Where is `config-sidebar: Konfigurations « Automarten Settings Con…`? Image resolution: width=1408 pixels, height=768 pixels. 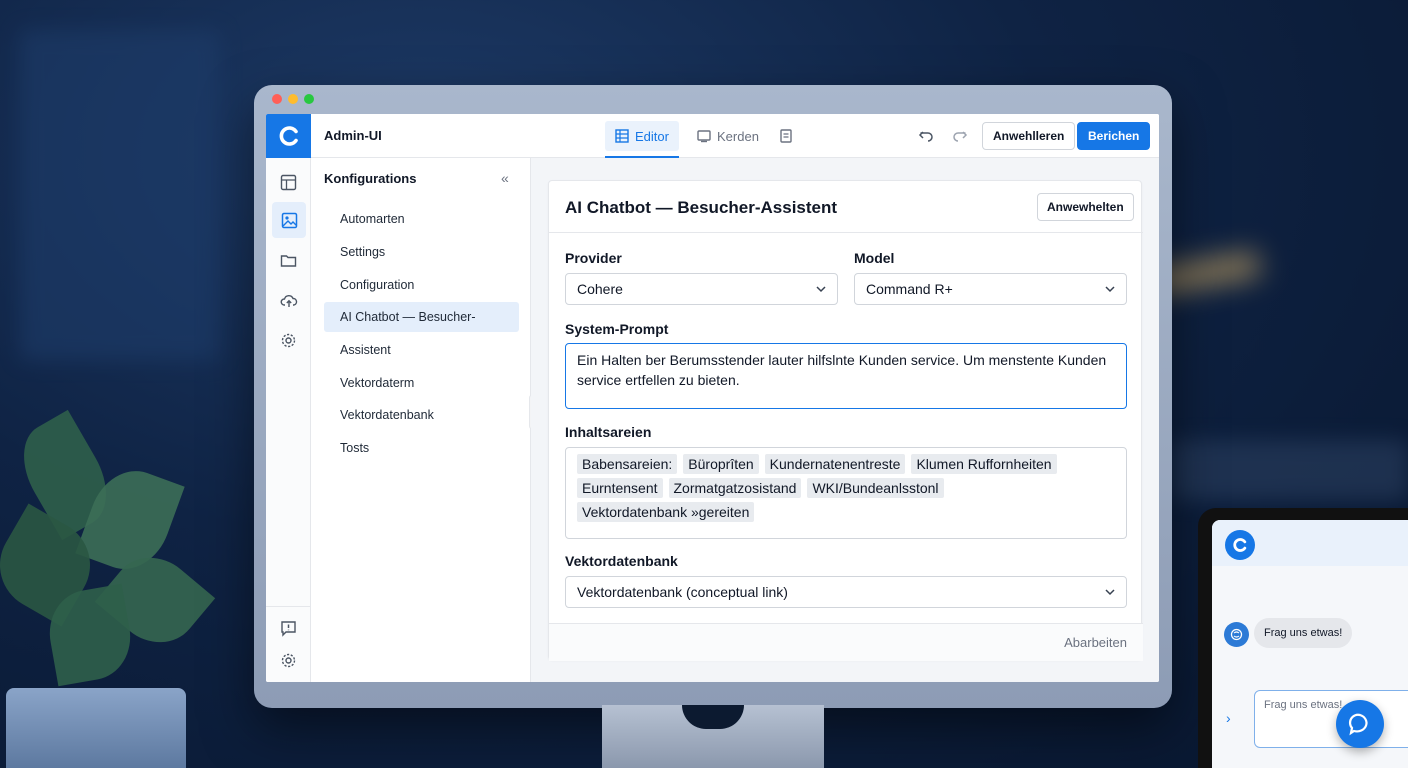
config-sidebar: Konfigurations « Automarten Settings Con… is located at coordinates (421, 420).